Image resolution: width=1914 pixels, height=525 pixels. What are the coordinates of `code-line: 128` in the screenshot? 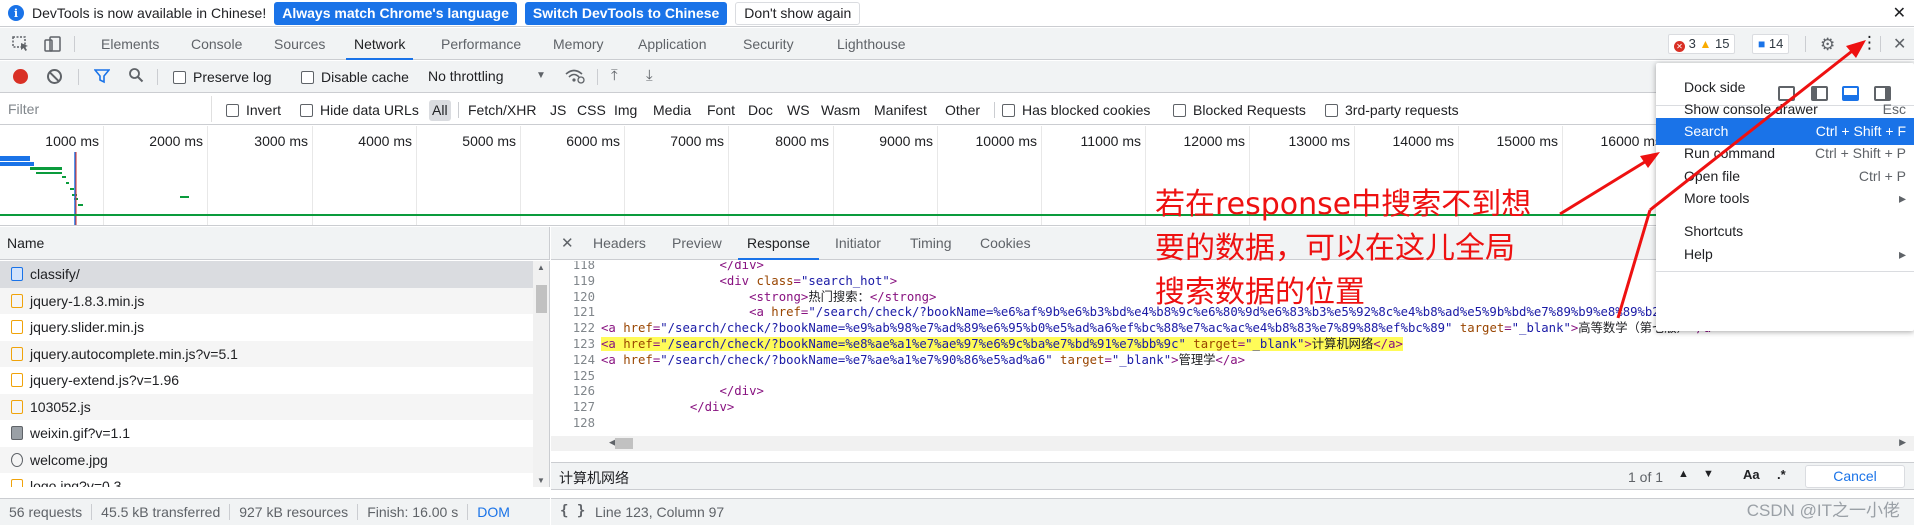 It's located at (1232, 423).